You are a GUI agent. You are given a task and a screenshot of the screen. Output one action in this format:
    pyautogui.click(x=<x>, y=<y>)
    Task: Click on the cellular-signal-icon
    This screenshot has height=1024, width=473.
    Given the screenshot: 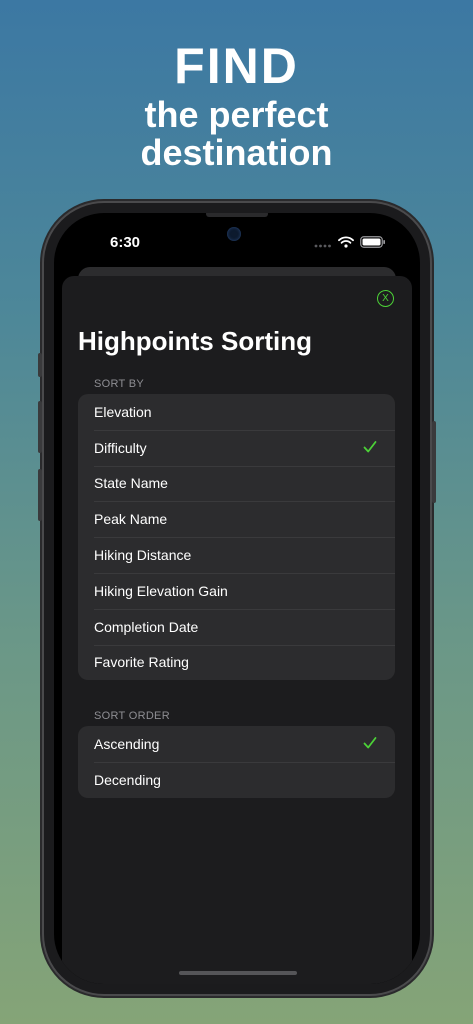 What is the action you would take?
    pyautogui.click(x=323, y=244)
    